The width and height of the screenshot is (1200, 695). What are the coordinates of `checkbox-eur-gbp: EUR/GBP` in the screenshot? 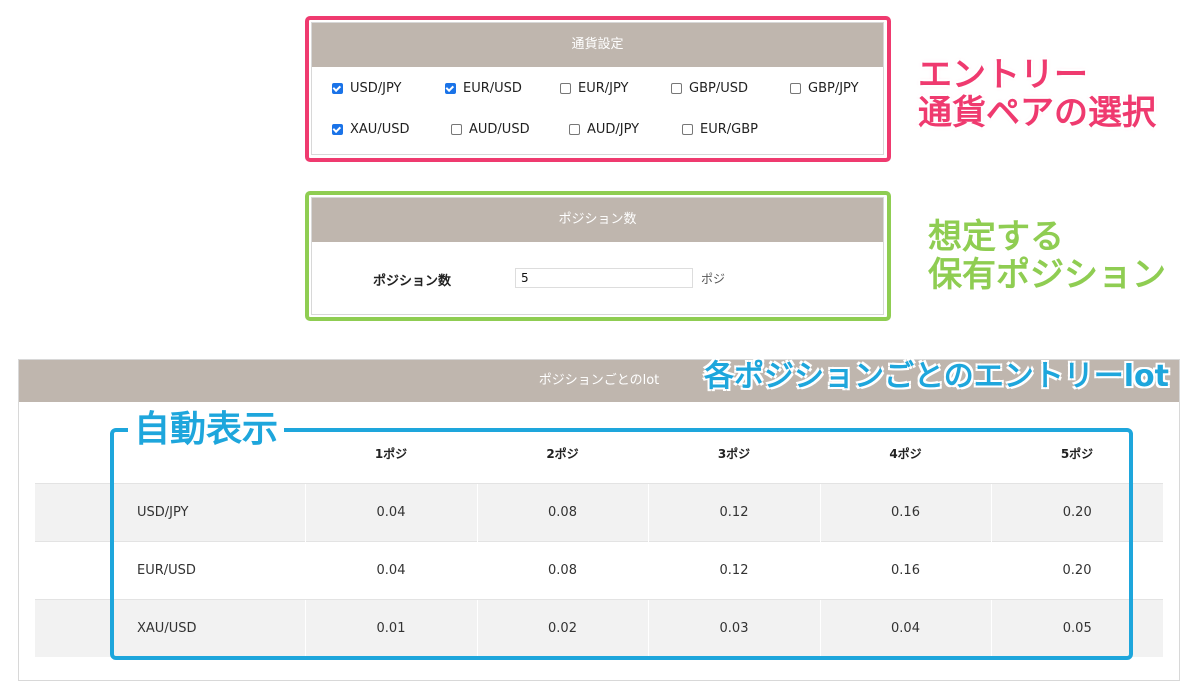 It's located at (720, 129).